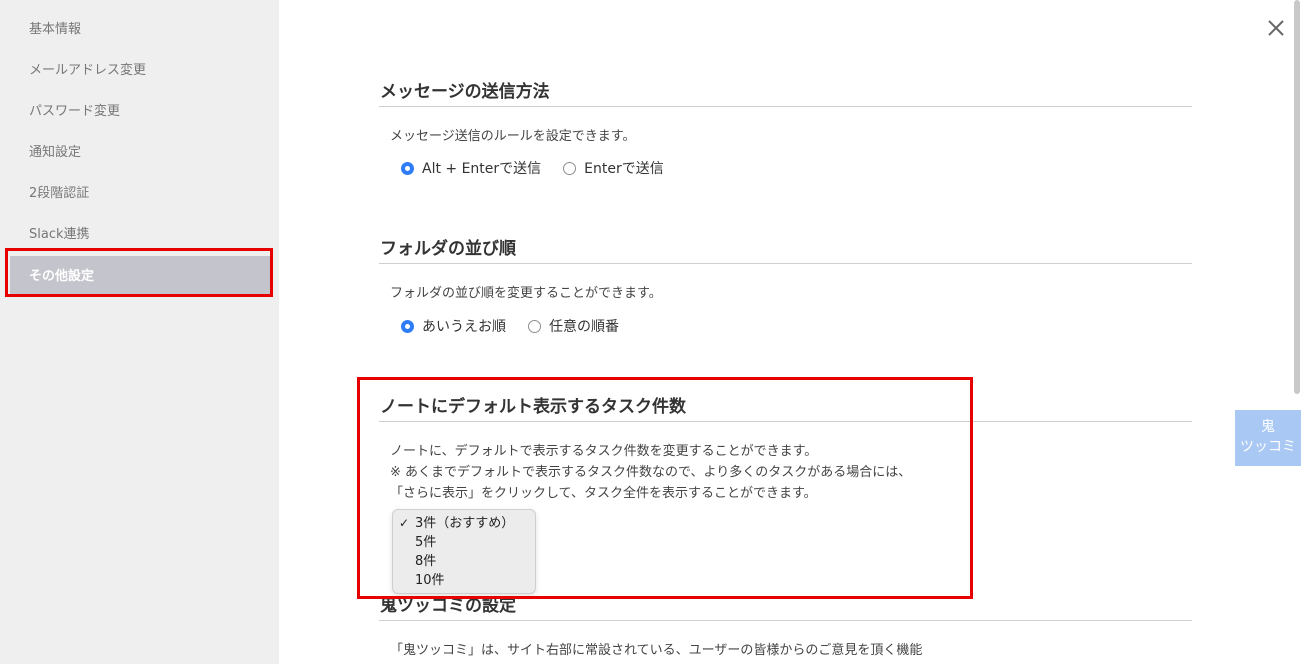 The height and width of the screenshot is (664, 1301). What do you see at coordinates (430, 580) in the screenshot?
I see `dropdown-option-label: 10件` at bounding box center [430, 580].